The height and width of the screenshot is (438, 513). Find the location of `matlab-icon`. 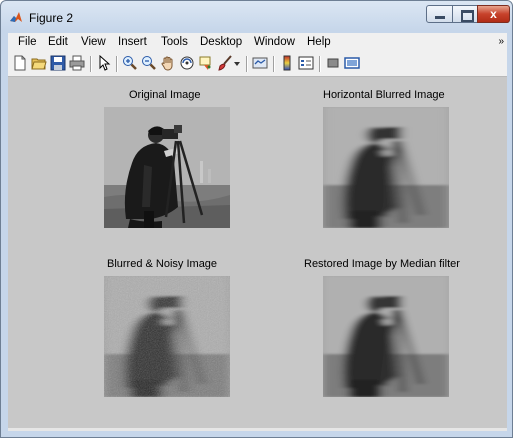

matlab-icon is located at coordinates (16, 17).